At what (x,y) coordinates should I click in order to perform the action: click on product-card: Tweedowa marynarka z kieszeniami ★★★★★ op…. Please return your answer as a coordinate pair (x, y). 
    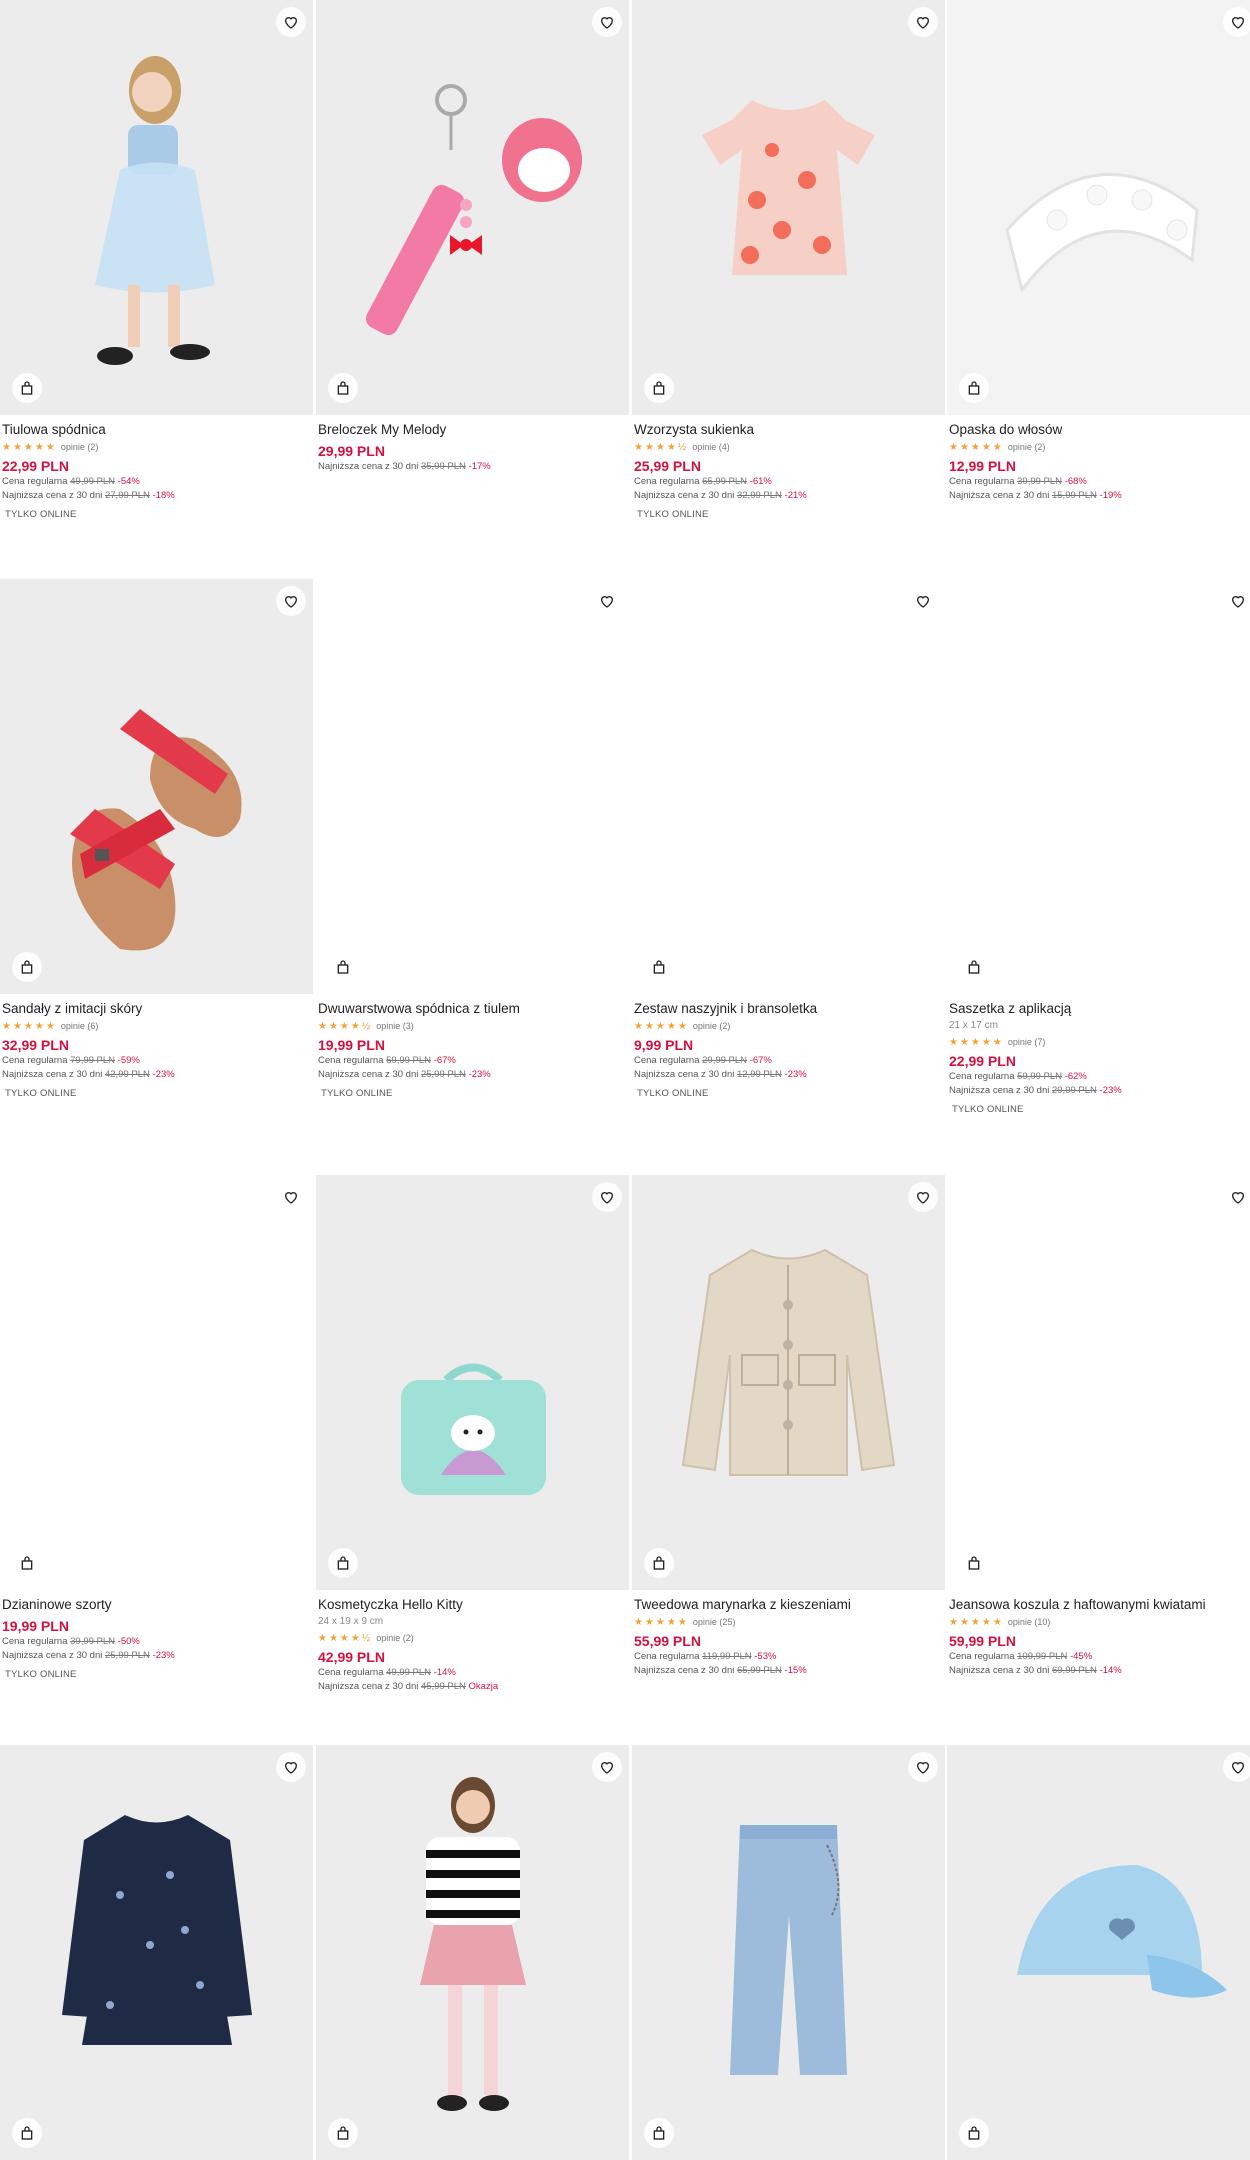
    Looking at the image, I should click on (788, 1426).